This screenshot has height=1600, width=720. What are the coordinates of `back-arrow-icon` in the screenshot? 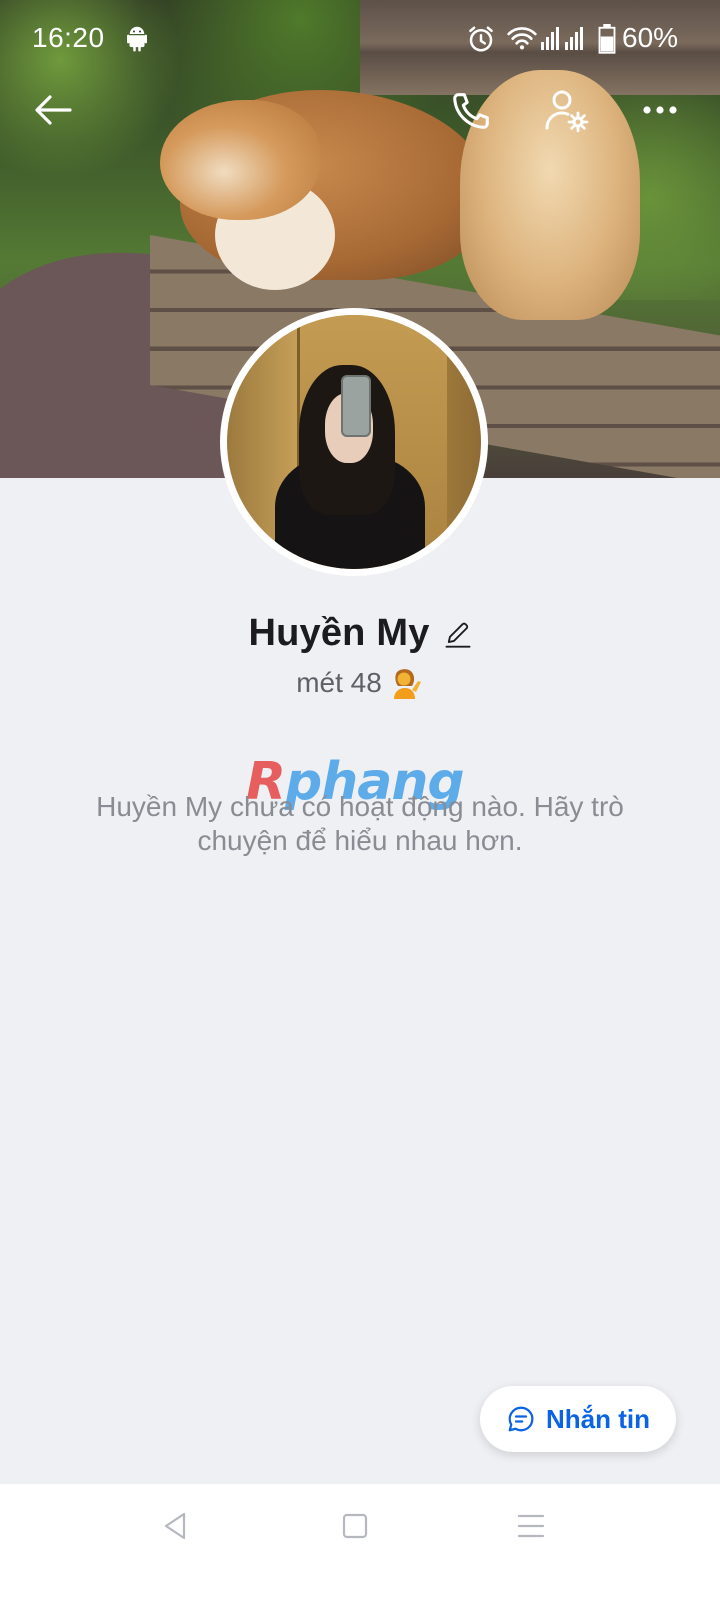 It's located at (53, 110).